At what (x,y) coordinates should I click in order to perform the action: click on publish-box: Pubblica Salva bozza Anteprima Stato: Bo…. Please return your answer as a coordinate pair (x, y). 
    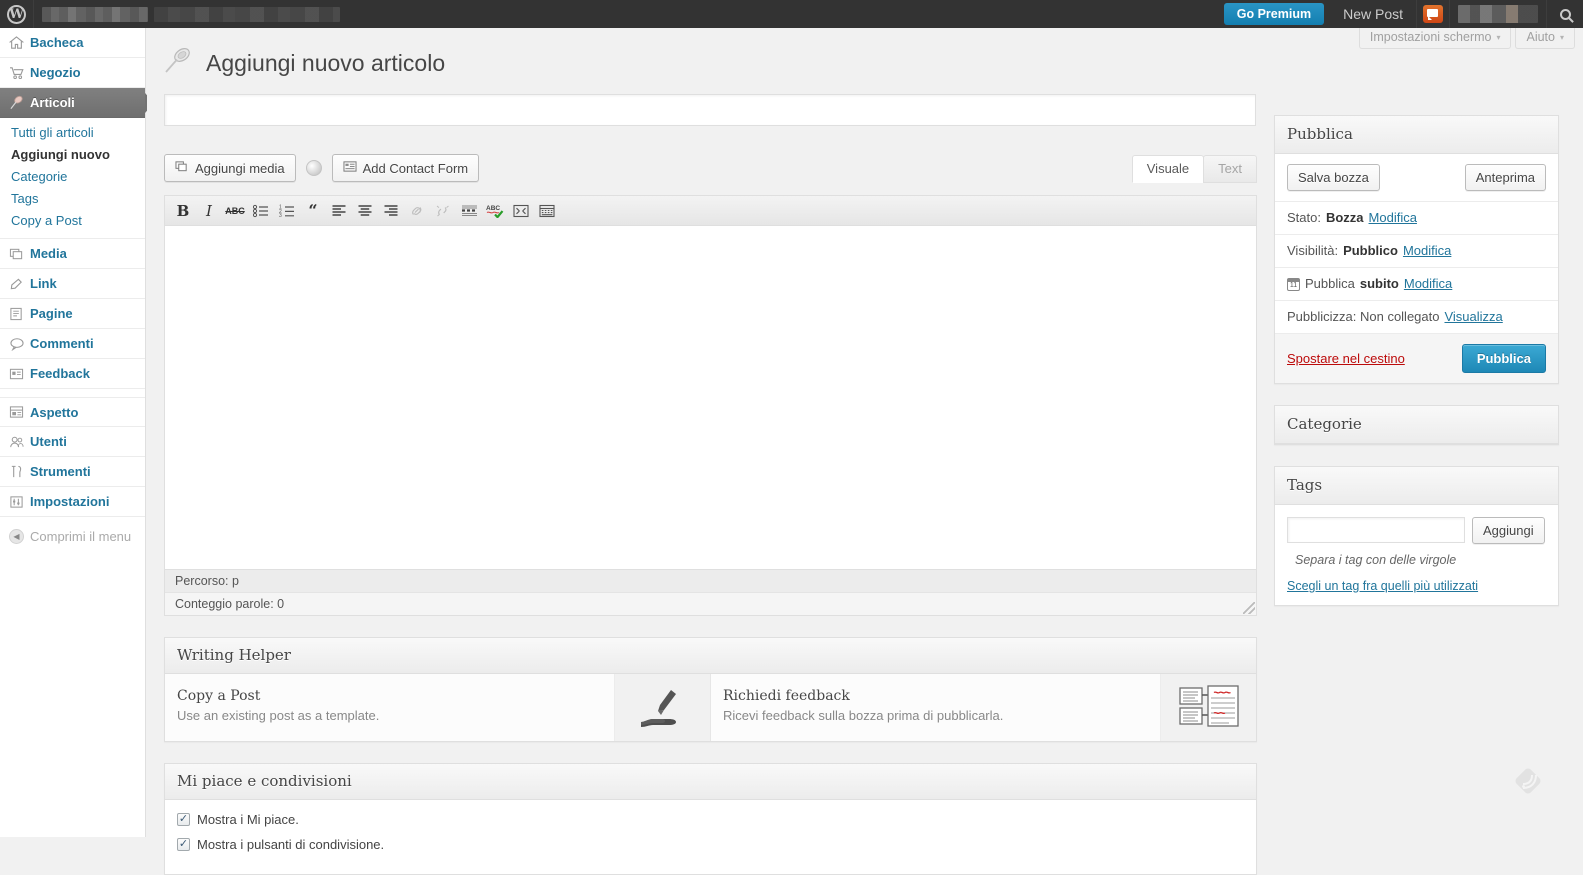
    Looking at the image, I should click on (1416, 249).